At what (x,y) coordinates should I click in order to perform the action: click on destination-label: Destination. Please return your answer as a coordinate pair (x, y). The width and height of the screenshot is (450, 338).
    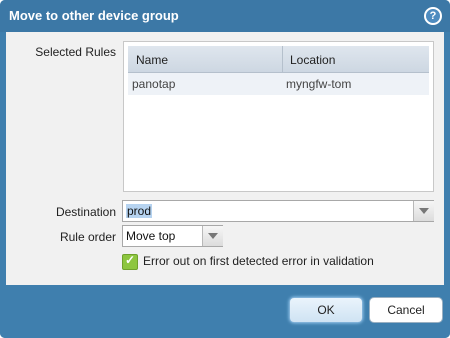
    Looking at the image, I should click on (85, 212).